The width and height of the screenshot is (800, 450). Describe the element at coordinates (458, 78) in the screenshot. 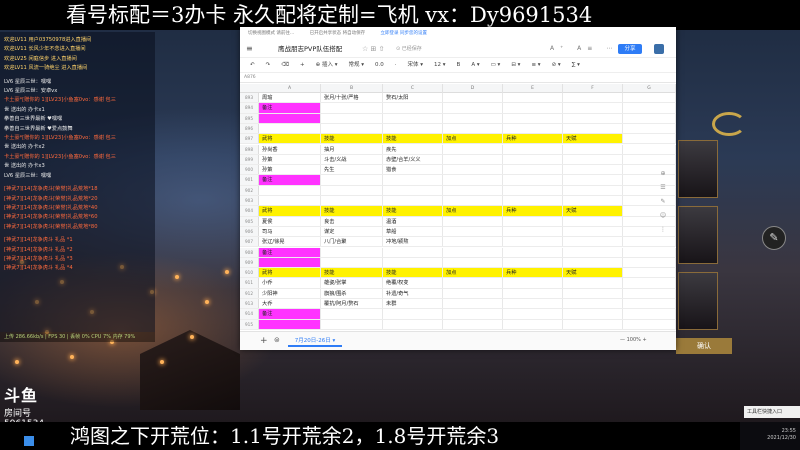

I see `cell-reference: A876` at that location.